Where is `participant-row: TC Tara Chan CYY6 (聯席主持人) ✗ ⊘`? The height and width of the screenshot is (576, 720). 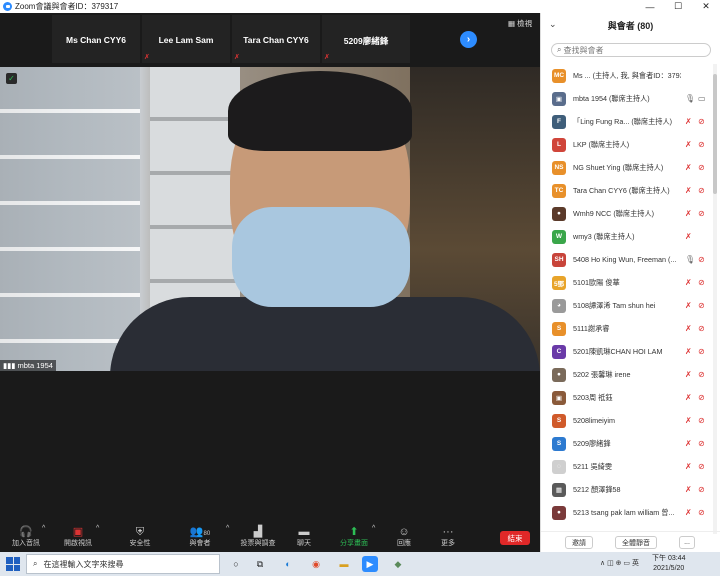
participant-row: TC Tara Chan CYY6 (聯席主持人) ✗ ⊘ is located at coordinates (627, 190).